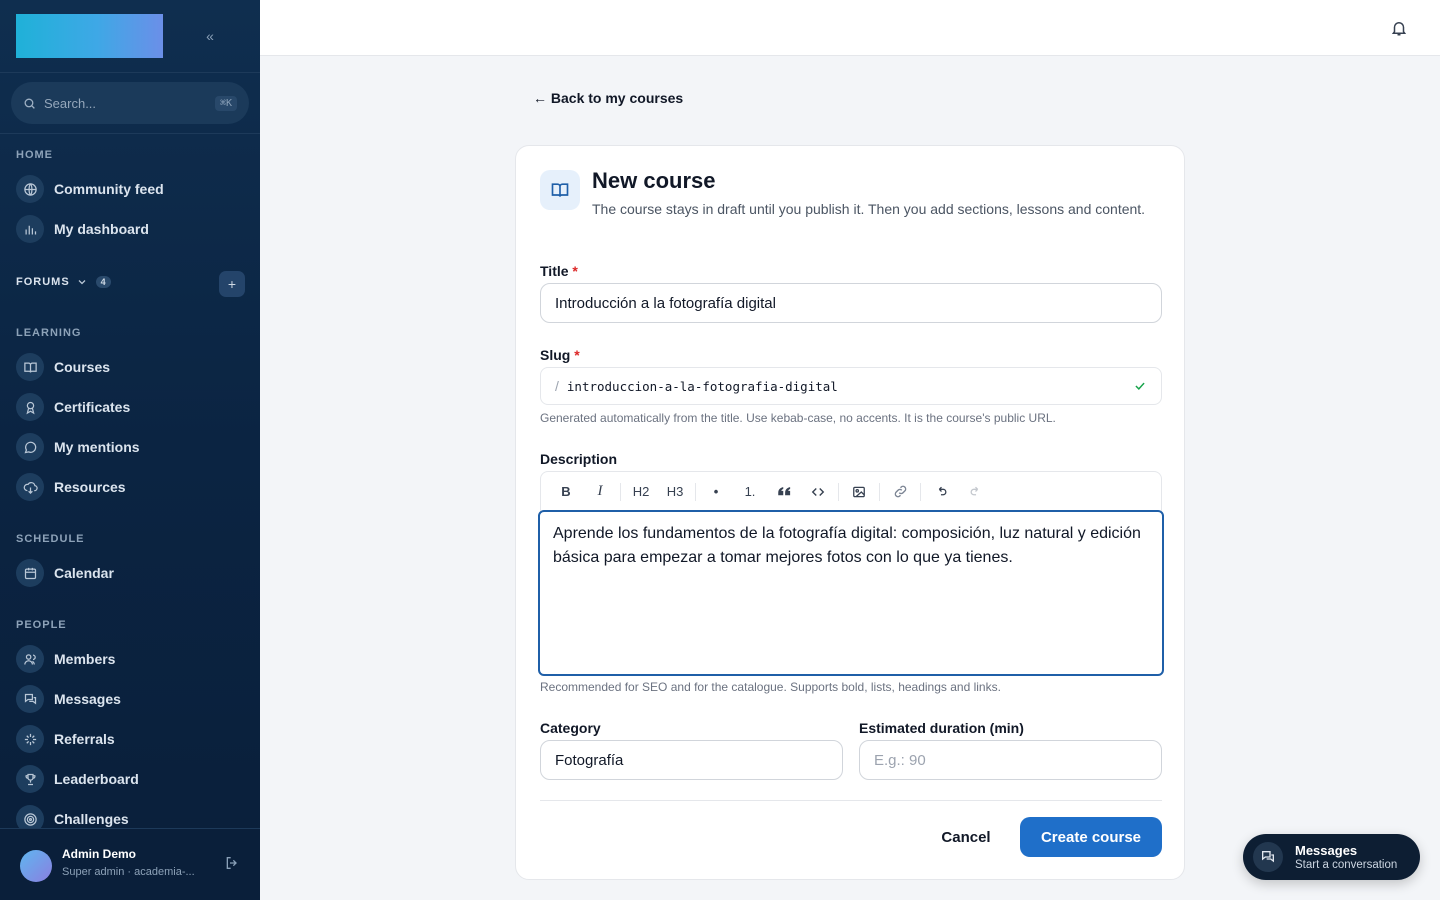  Describe the element at coordinates (691, 760) in the screenshot. I see `category-input` at that location.